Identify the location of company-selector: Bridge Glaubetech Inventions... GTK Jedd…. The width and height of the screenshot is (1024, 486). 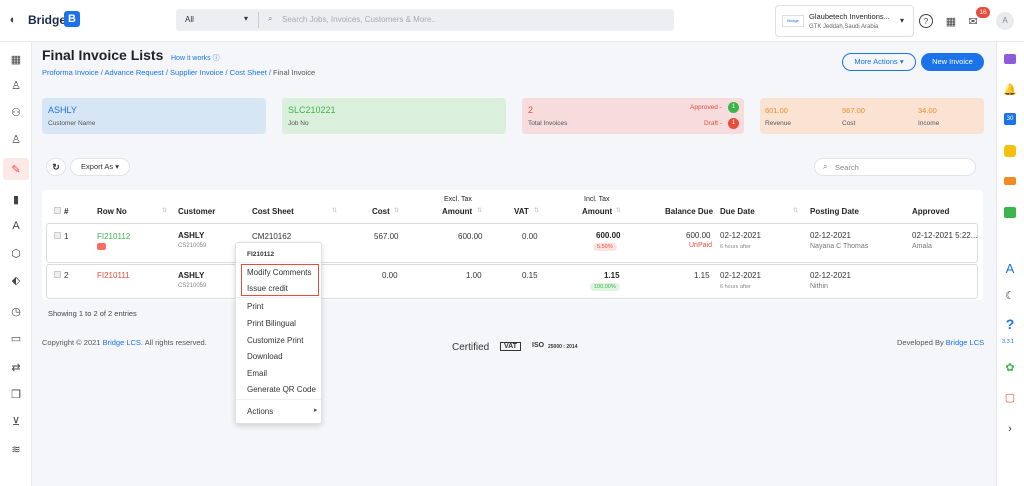
(844, 21).